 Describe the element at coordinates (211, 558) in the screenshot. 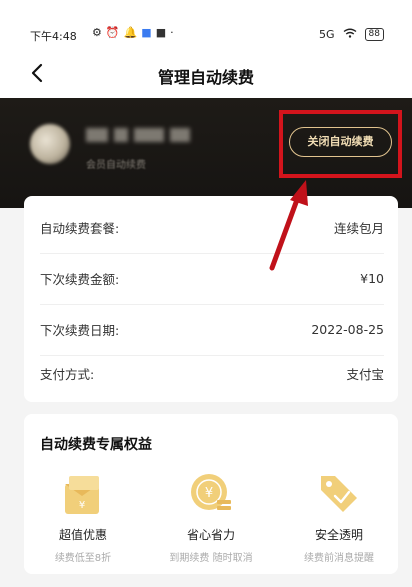

I see `benefit-subtitle: 到期续费 随时取消` at that location.